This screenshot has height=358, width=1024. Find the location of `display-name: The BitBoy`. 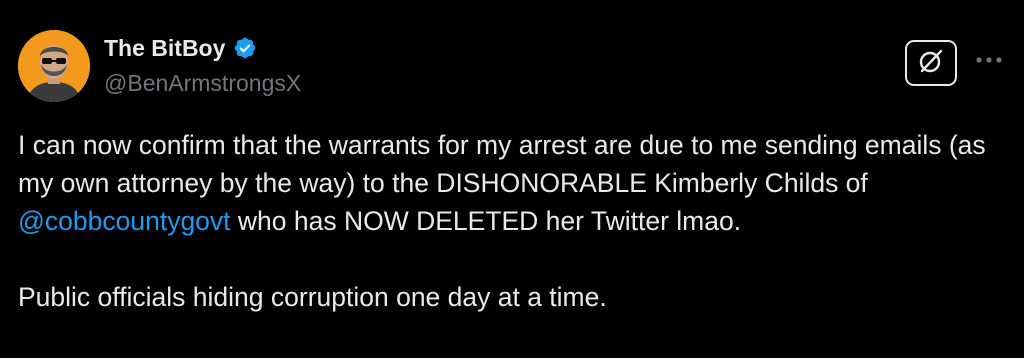

display-name: The BitBoy is located at coordinates (164, 48).